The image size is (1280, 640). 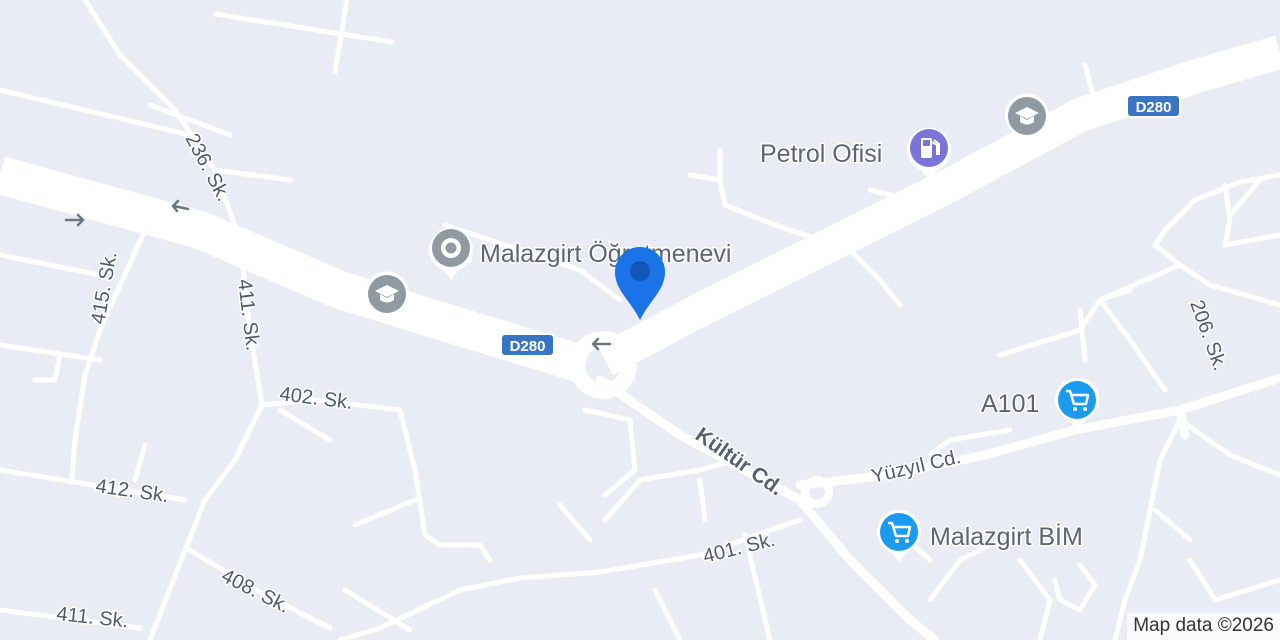 What do you see at coordinates (1010, 404) in the screenshot?
I see `poi-label-a101: A101` at bounding box center [1010, 404].